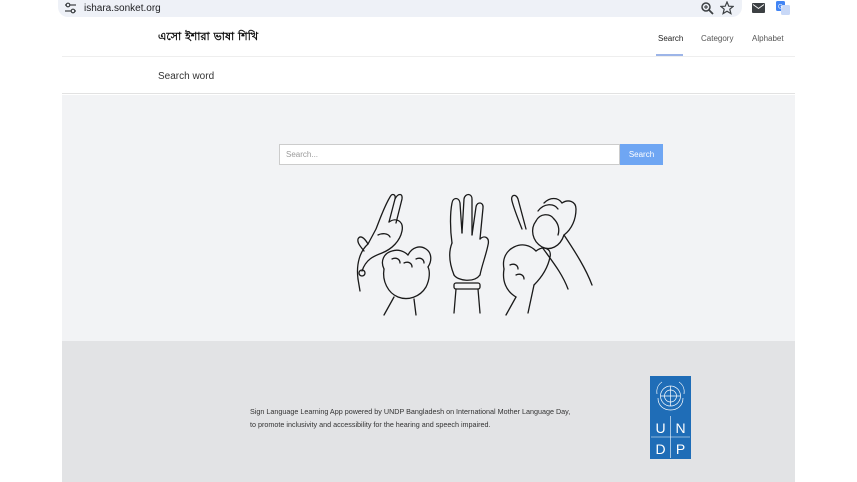  Describe the element at coordinates (208, 37) in the screenshot. I see `site-brand-logo: এসো ইশারা ভাষা শিখি` at that location.